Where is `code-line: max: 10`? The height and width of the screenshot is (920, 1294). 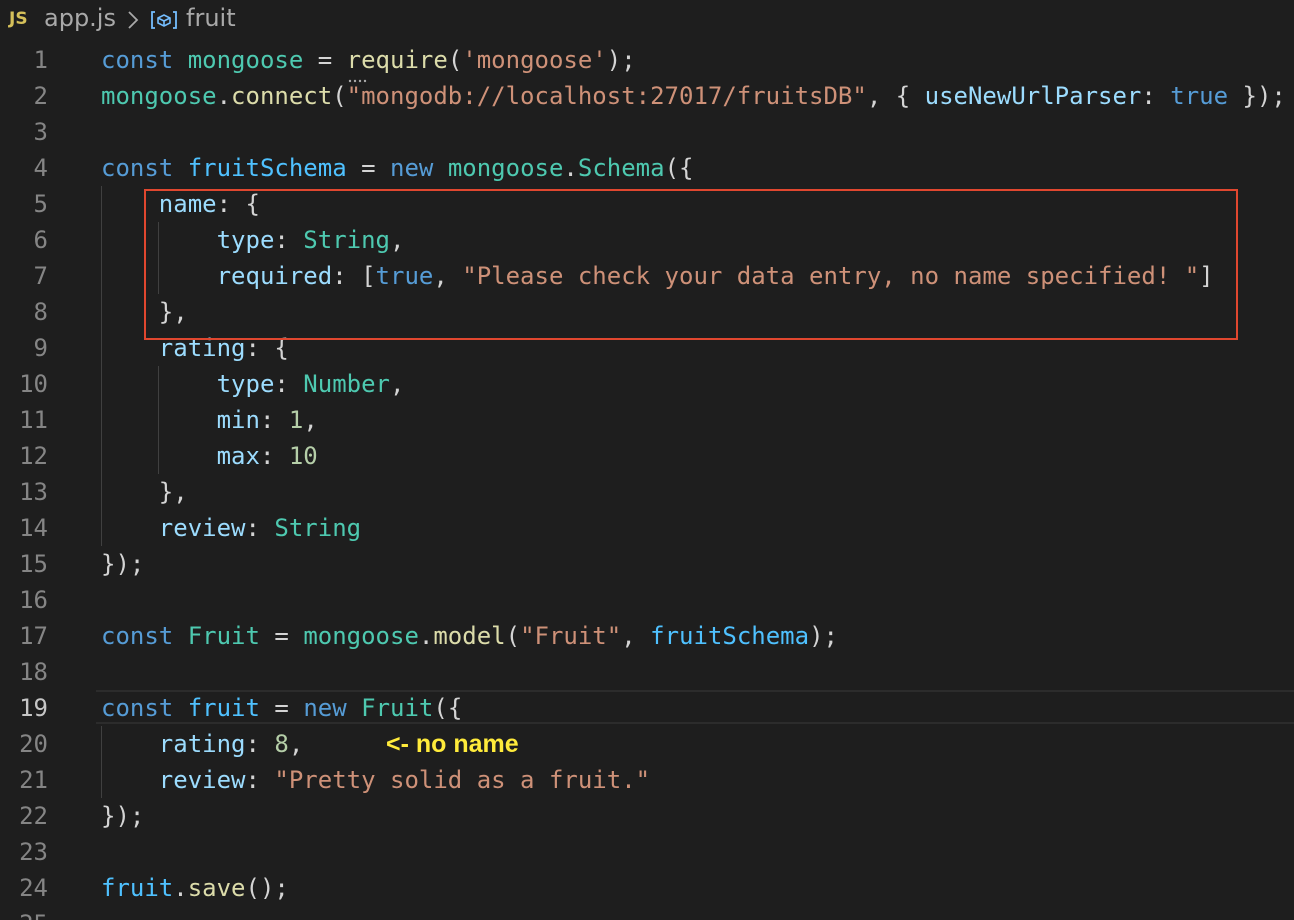 code-line: max: 10 is located at coordinates (209, 456).